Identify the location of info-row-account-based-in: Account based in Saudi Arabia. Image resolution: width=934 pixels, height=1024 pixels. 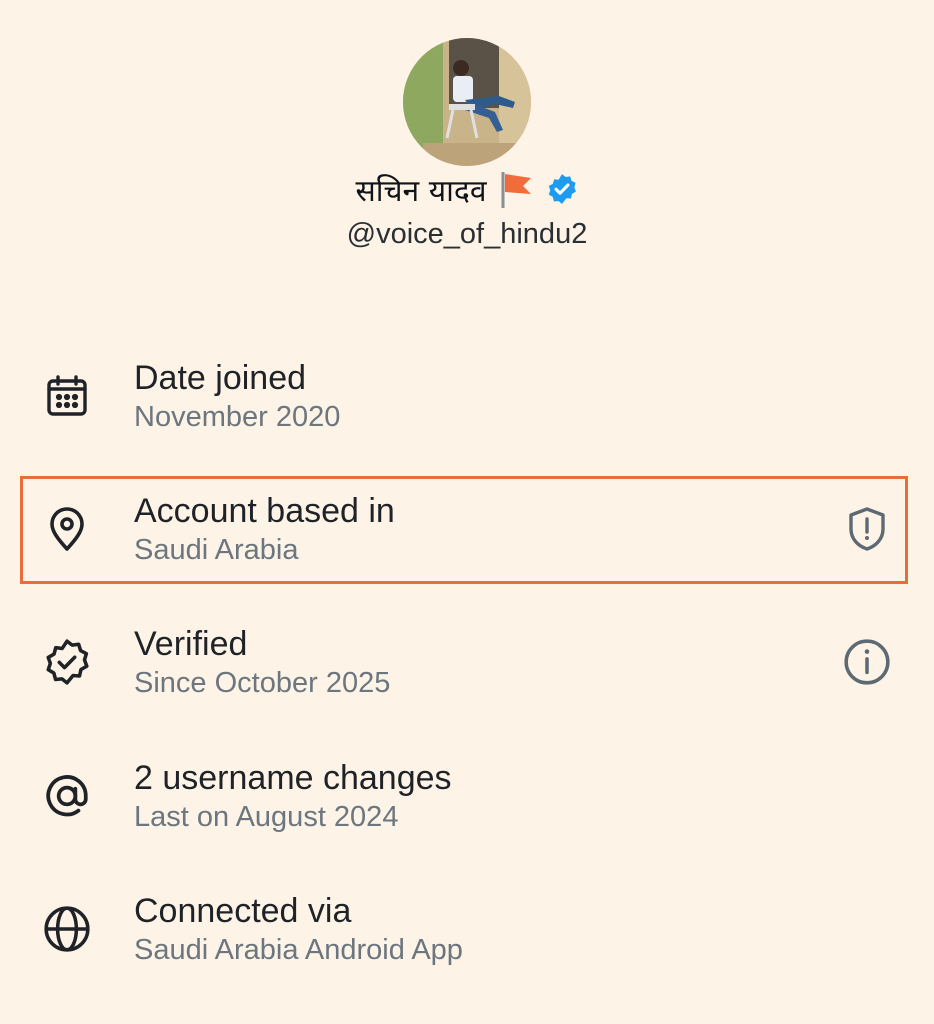
(467, 533).